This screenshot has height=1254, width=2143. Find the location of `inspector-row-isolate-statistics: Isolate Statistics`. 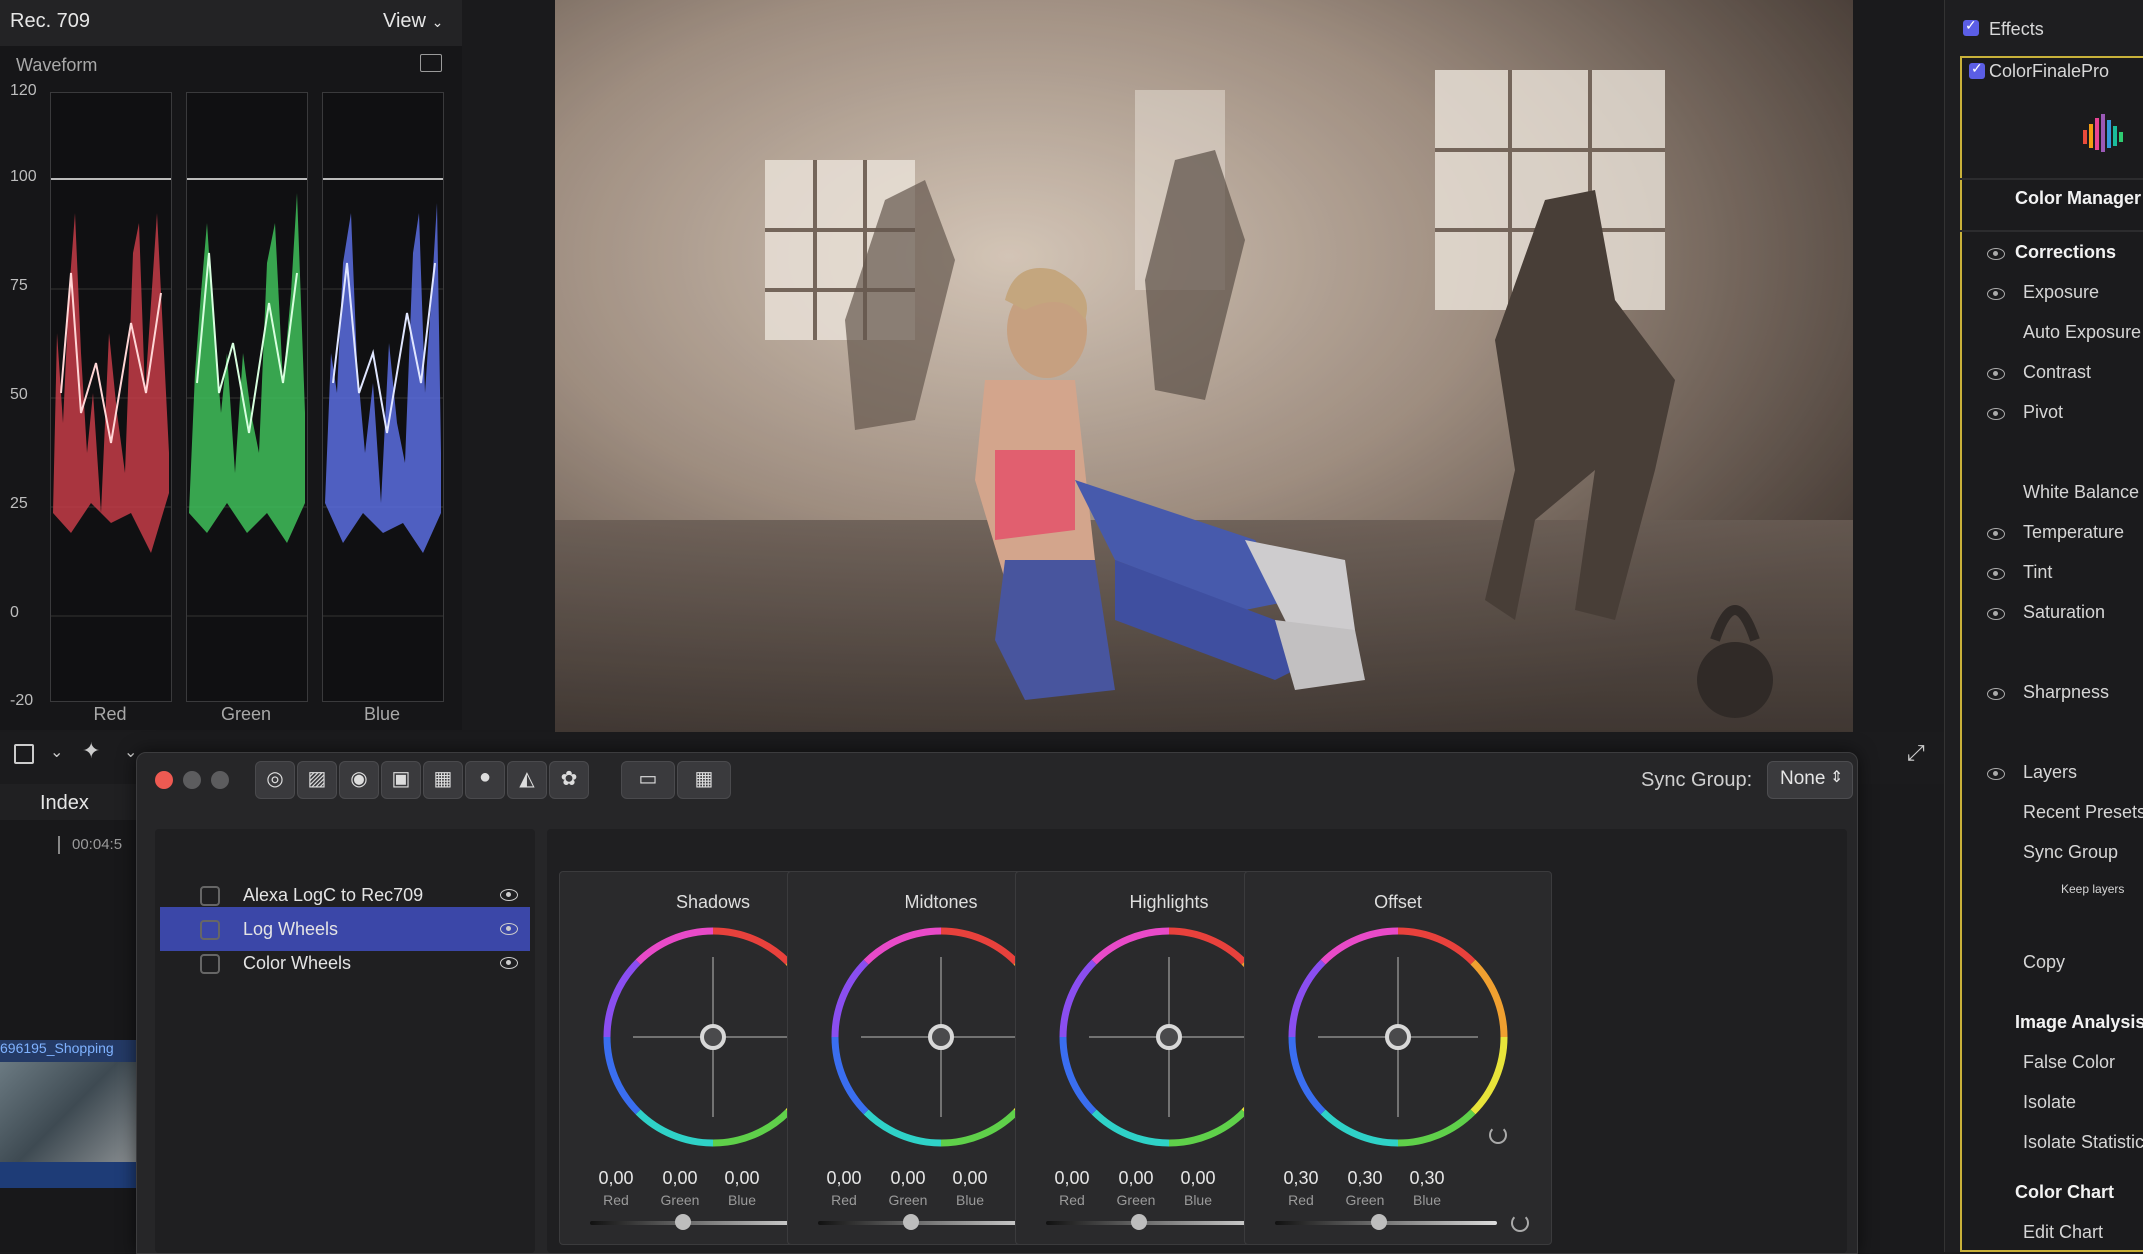

inspector-row-isolate-statistics: Isolate Statistics is located at coordinates (2044, 1145).